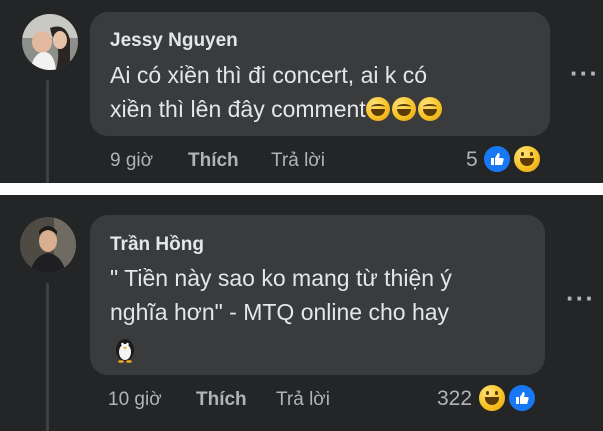 The width and height of the screenshot is (603, 431). Describe the element at coordinates (269, 75) in the screenshot. I see `comment-text-line: Ai có xiền thì đi concert, ai k có` at that location.